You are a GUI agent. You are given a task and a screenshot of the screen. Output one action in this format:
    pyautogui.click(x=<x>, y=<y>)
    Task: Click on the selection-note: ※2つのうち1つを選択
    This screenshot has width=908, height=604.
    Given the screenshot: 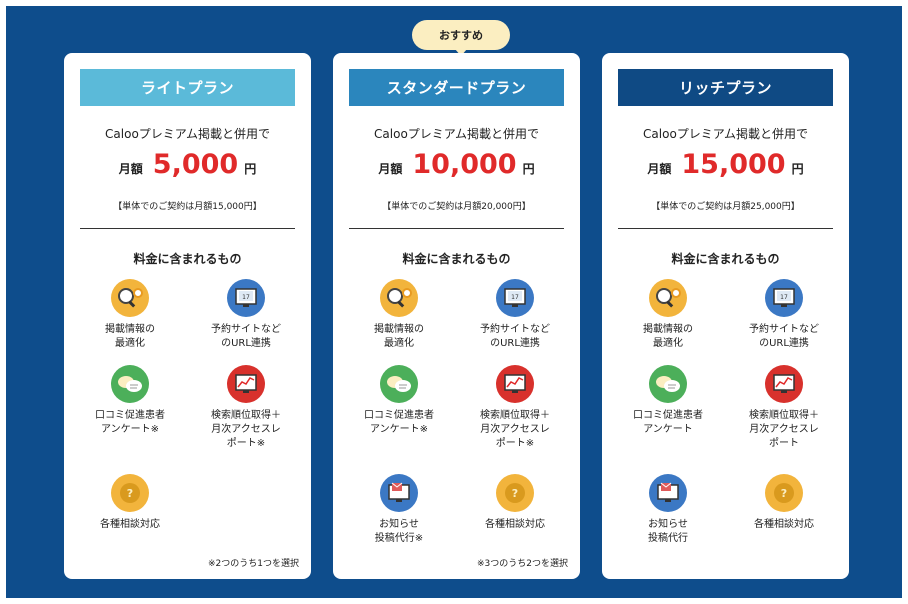 What is the action you would take?
    pyautogui.click(x=253, y=564)
    